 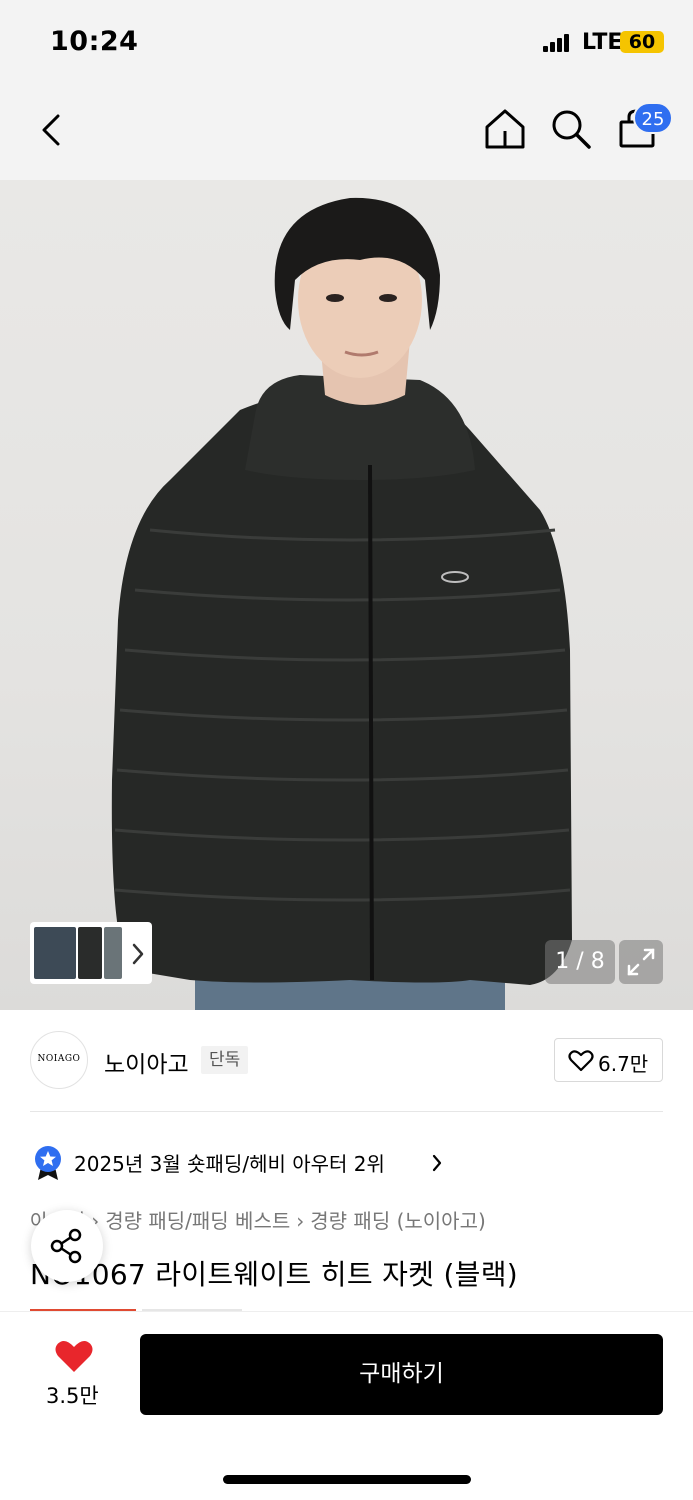 What do you see at coordinates (48, 1163) in the screenshot?
I see `ribbon-badge-icon` at bounding box center [48, 1163].